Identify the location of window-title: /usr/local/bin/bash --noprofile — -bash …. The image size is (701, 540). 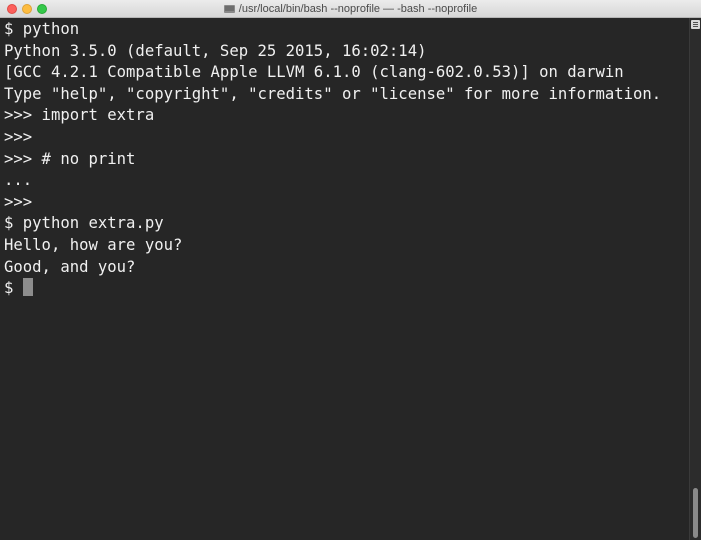
(358, 9).